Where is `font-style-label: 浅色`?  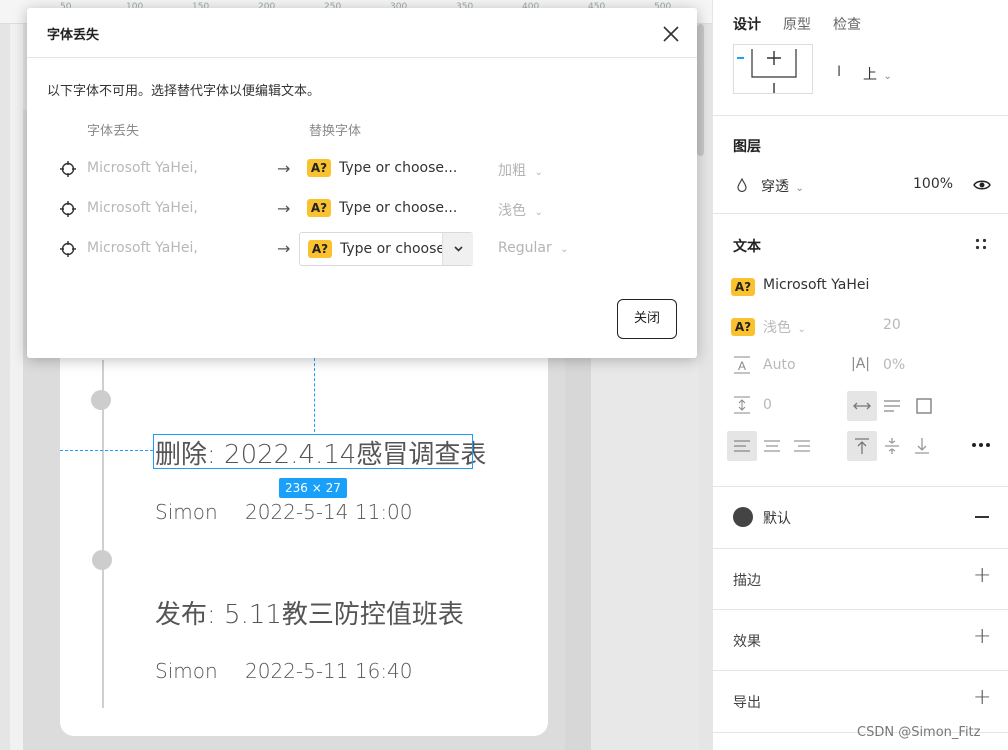 font-style-label: 浅色 is located at coordinates (512, 211).